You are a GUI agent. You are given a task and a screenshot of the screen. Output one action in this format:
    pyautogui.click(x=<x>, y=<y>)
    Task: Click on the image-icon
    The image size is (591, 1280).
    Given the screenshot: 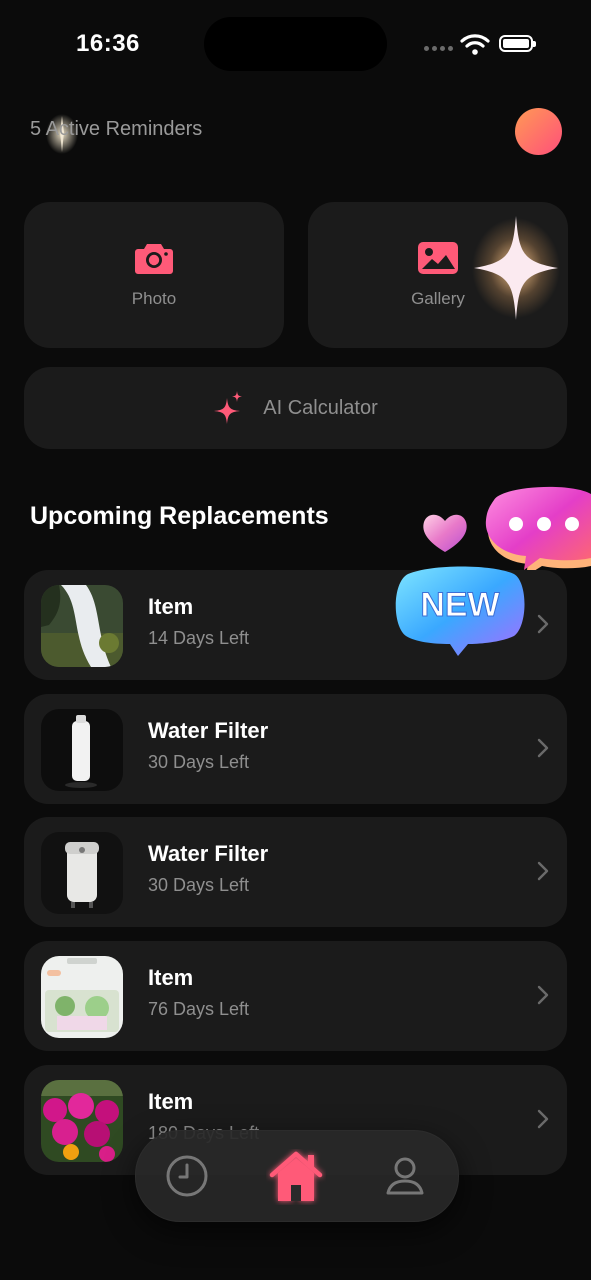 What is the action you would take?
    pyautogui.click(x=438, y=258)
    